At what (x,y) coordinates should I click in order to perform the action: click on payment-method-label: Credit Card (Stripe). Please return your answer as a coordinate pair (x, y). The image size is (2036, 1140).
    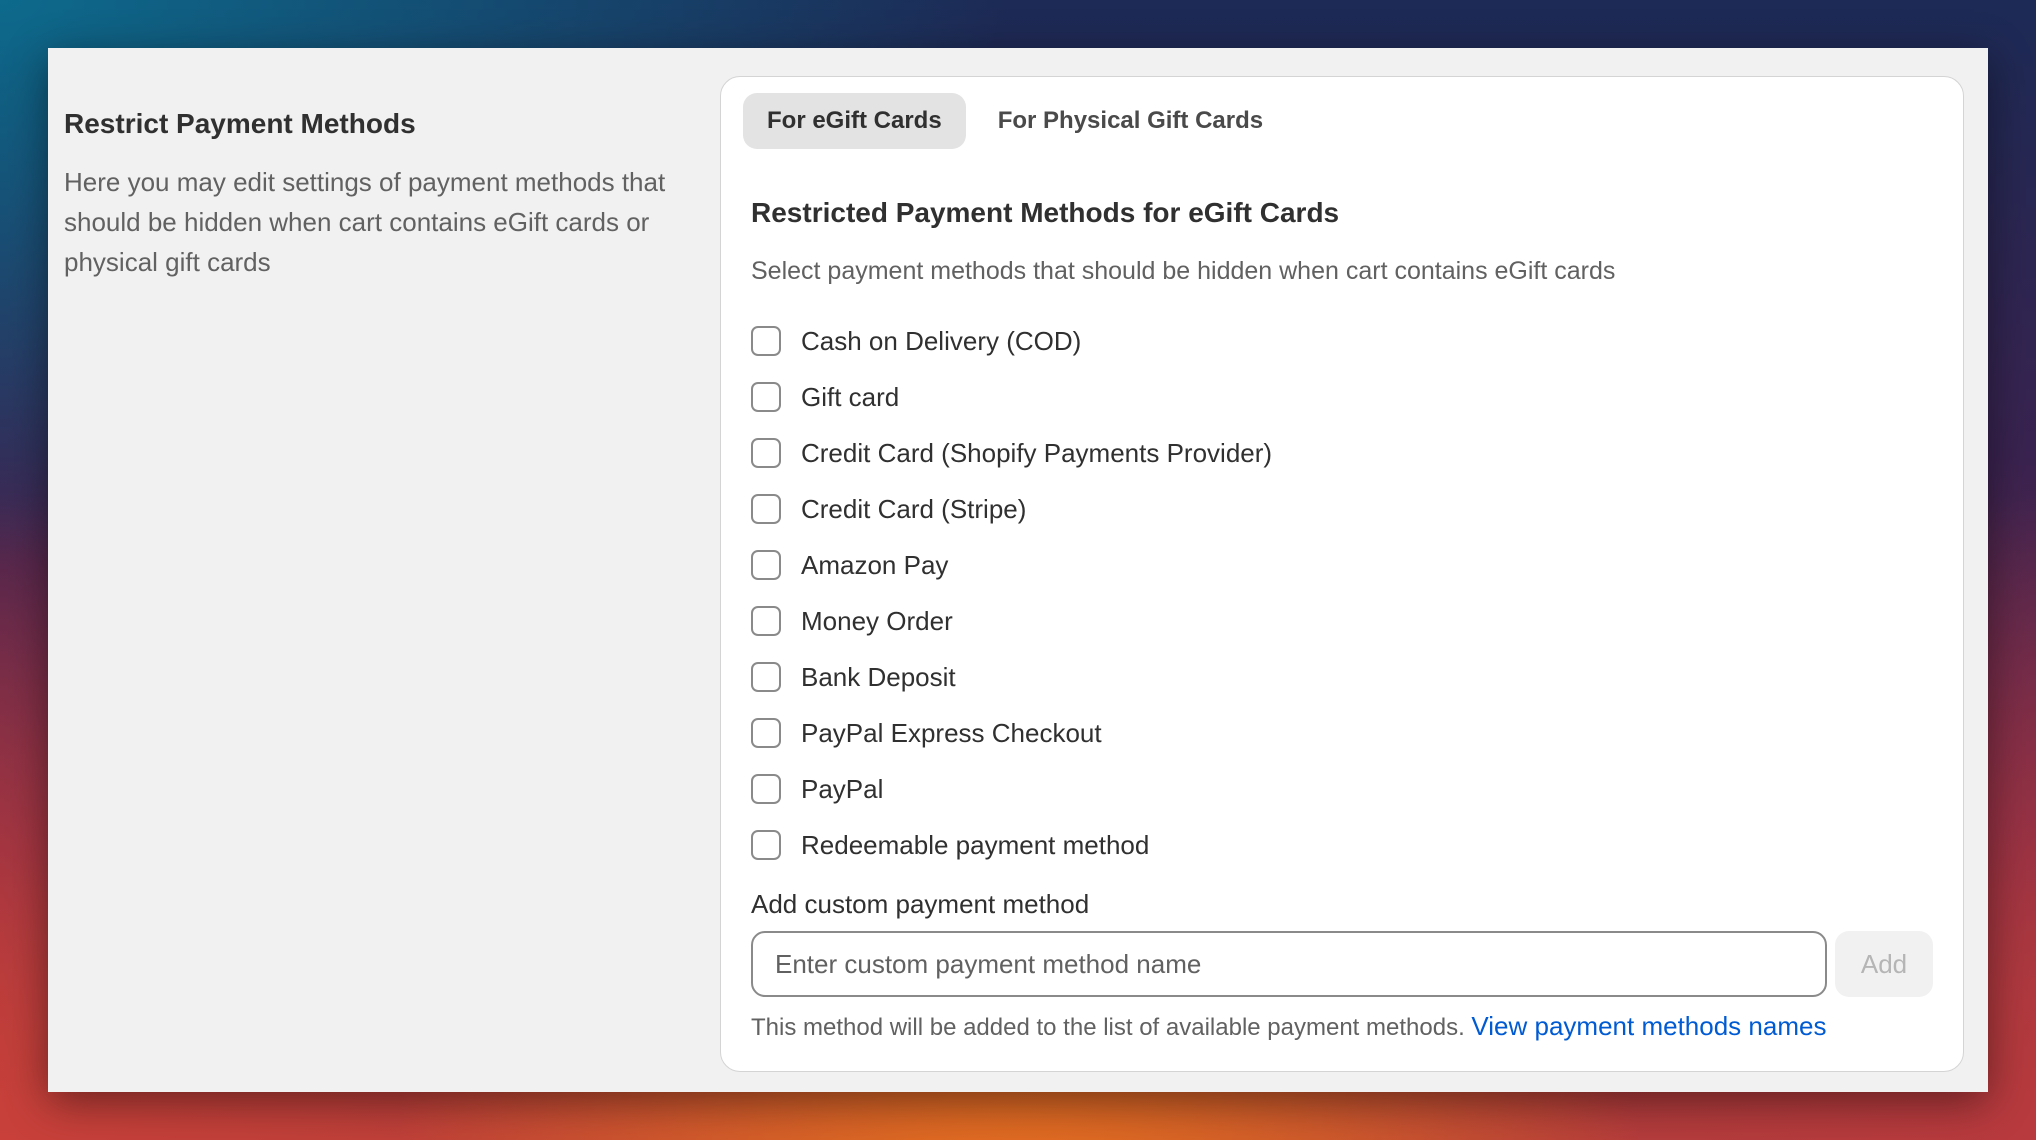
    Looking at the image, I should click on (914, 508).